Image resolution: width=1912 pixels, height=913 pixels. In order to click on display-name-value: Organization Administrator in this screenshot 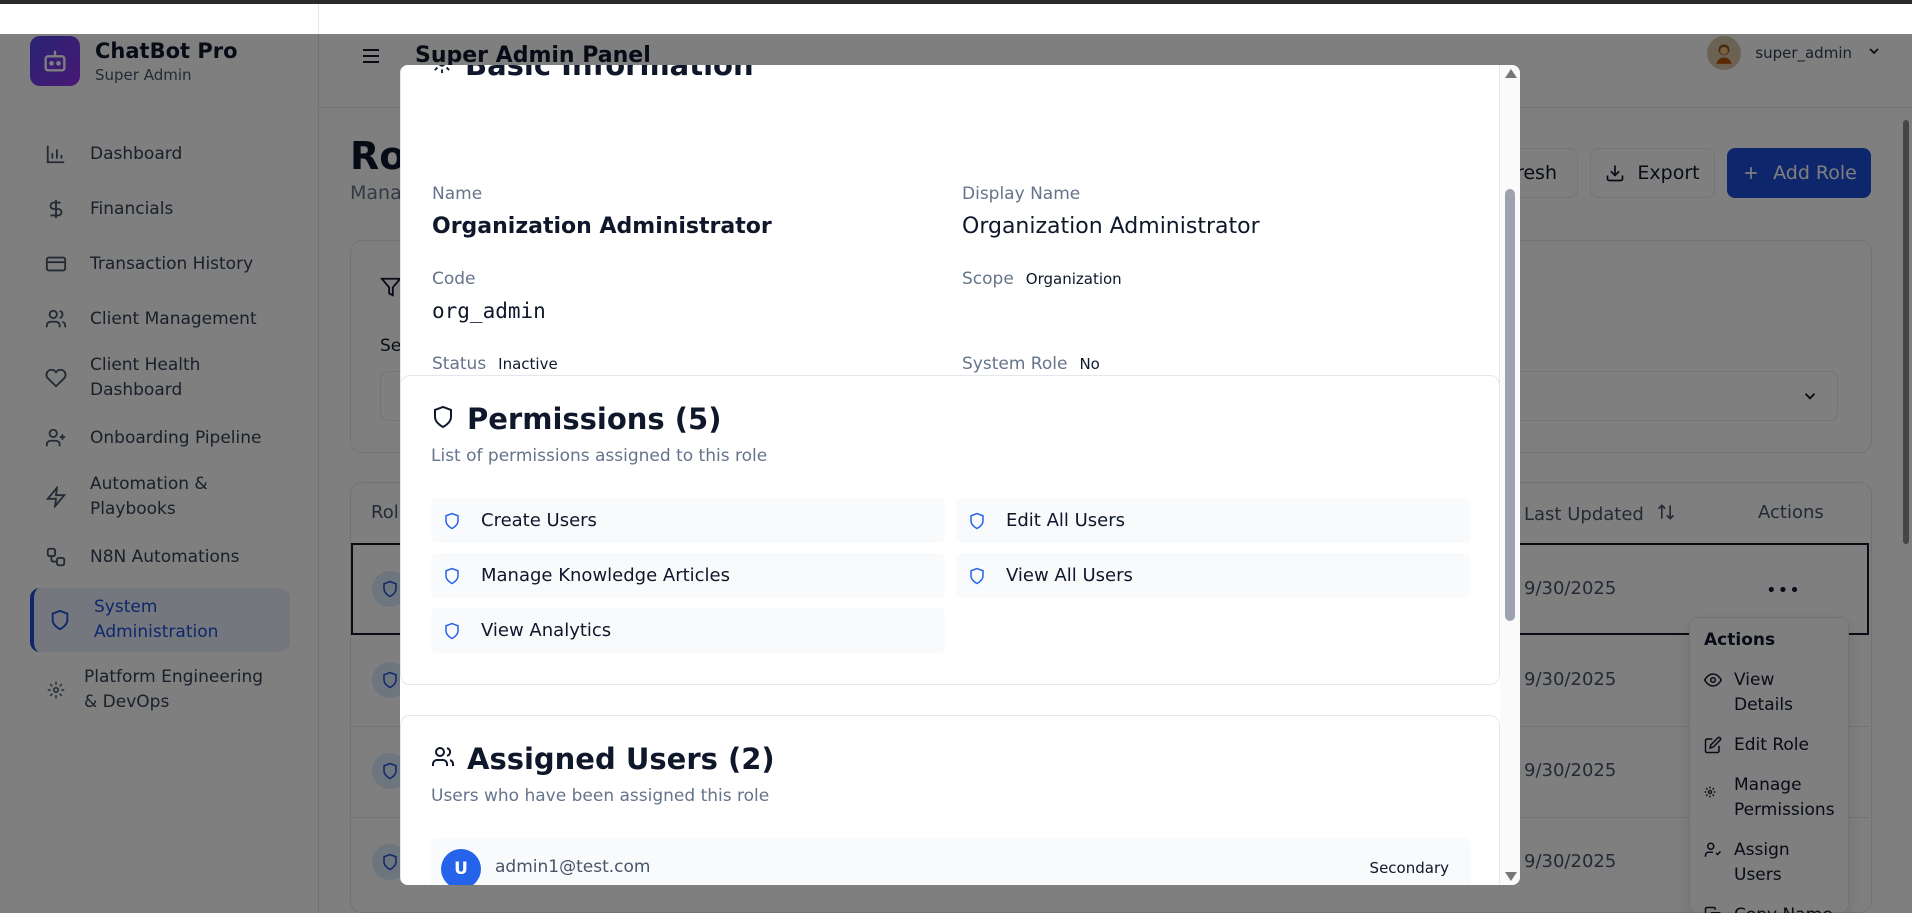, I will do `click(1111, 226)`.